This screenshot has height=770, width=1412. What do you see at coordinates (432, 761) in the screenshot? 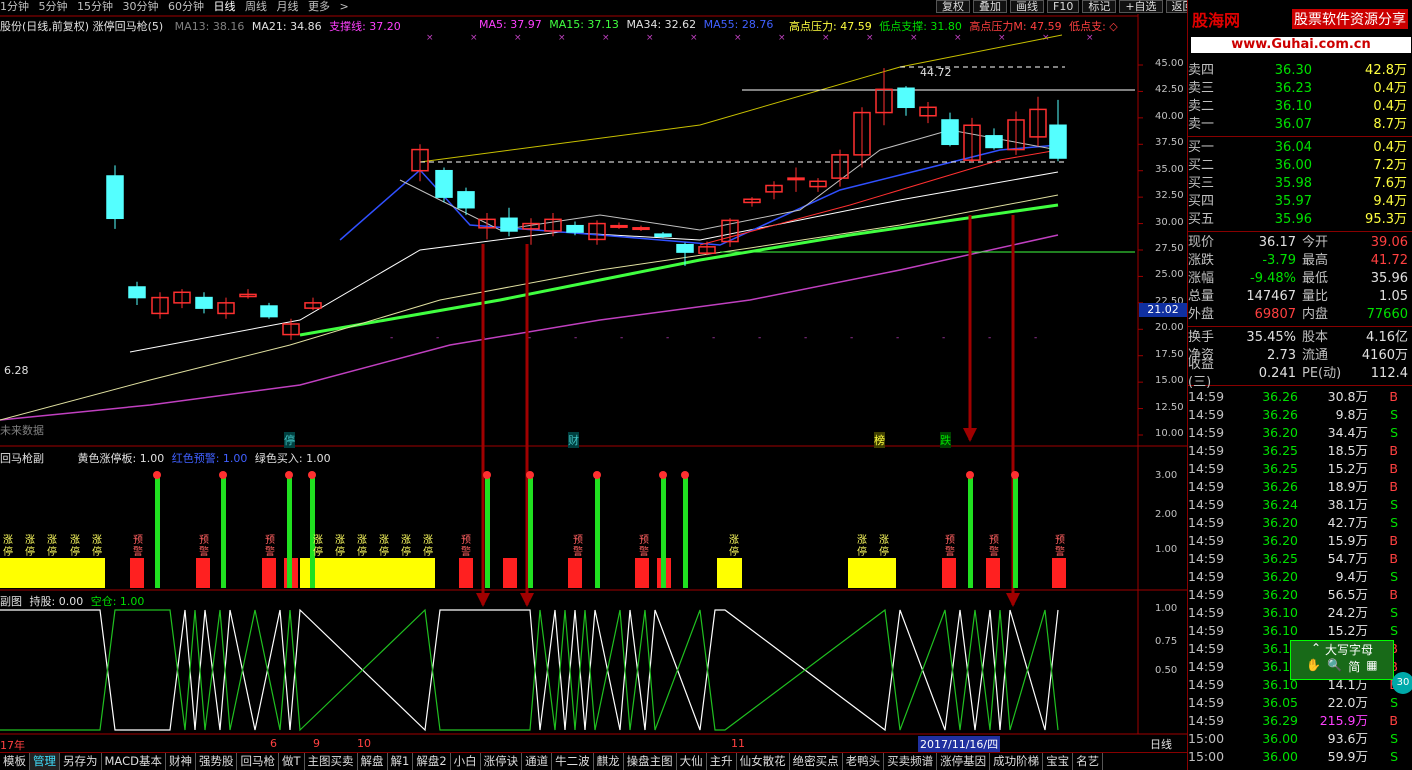
I see `indicator-tab: 解盘2` at bounding box center [432, 761].